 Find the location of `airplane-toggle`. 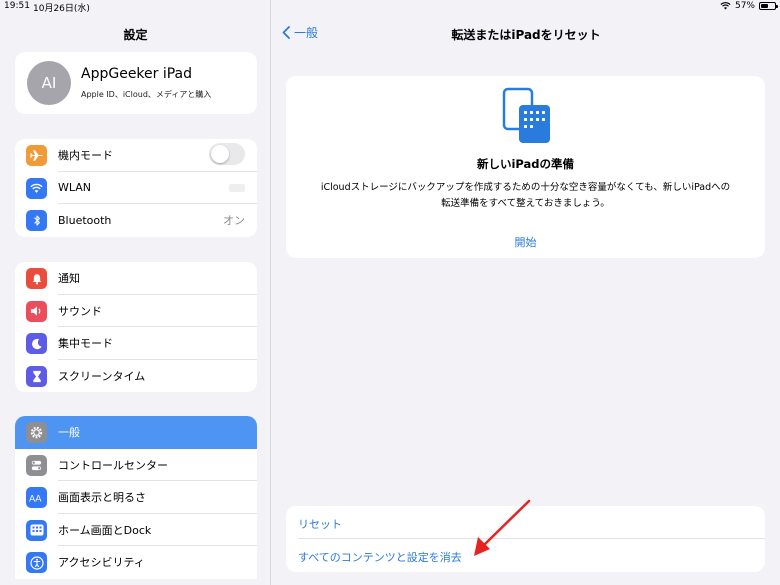

airplane-toggle is located at coordinates (227, 154).